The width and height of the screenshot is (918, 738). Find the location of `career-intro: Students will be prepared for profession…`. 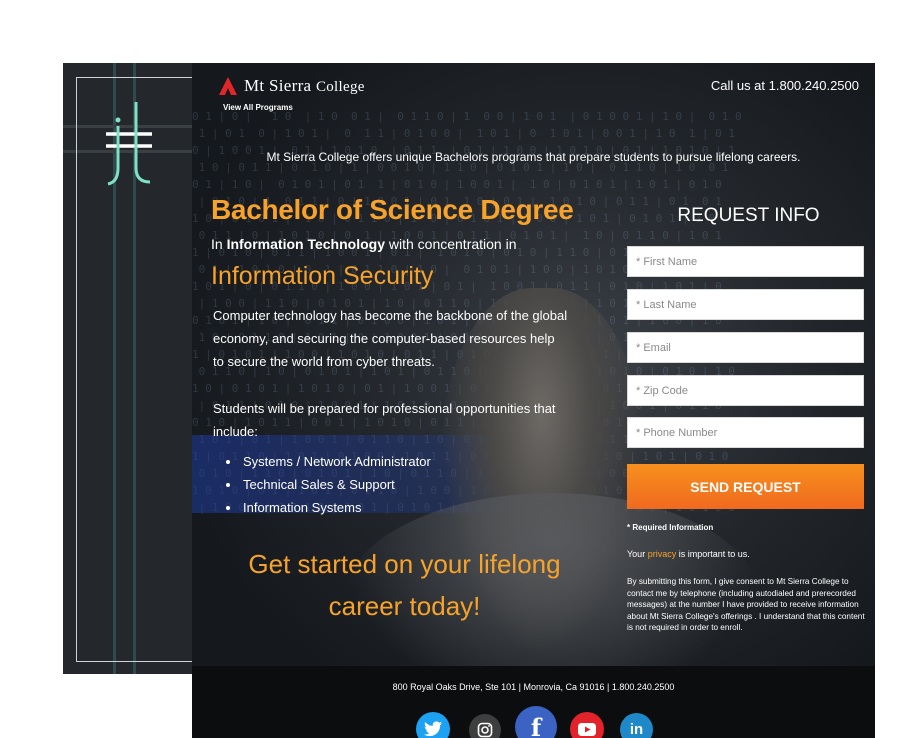

career-intro: Students will be prepared for profession… is located at coordinates (384, 420).